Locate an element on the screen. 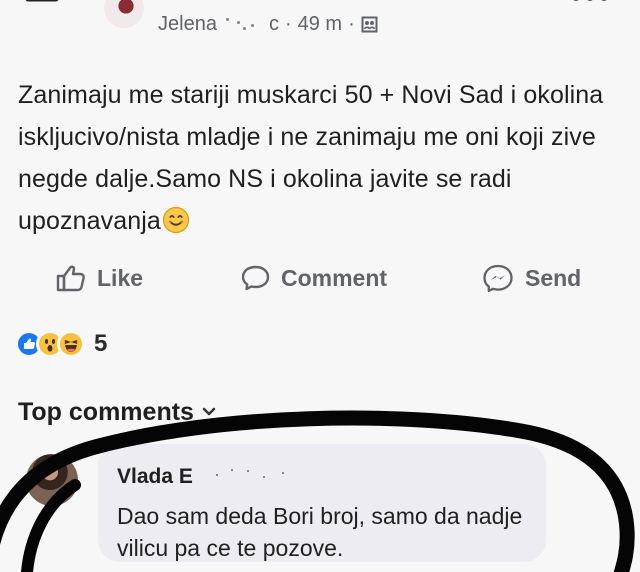  reaction-count: 5 is located at coordinates (101, 343).